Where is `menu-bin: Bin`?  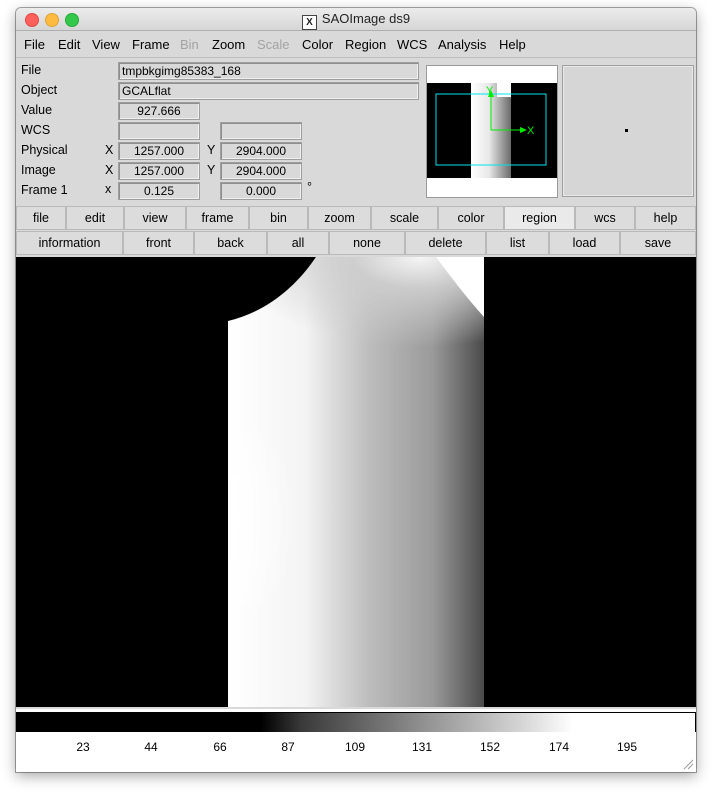
menu-bin: Bin is located at coordinates (189, 44).